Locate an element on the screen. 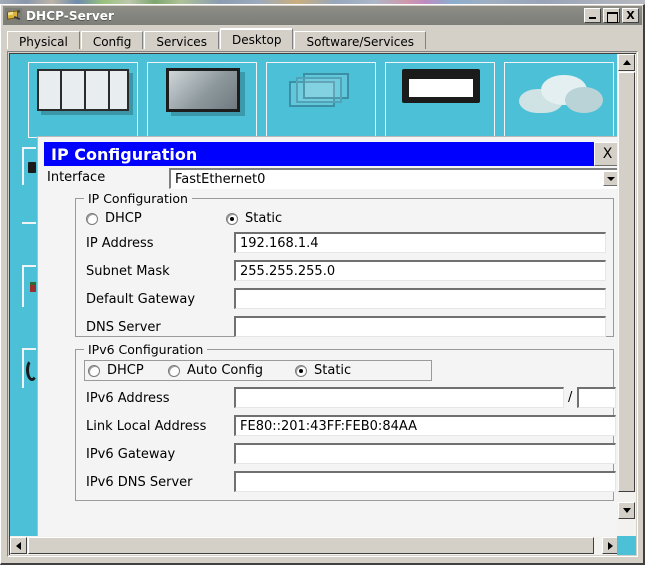  triangle-down-icon is located at coordinates (626, 510).